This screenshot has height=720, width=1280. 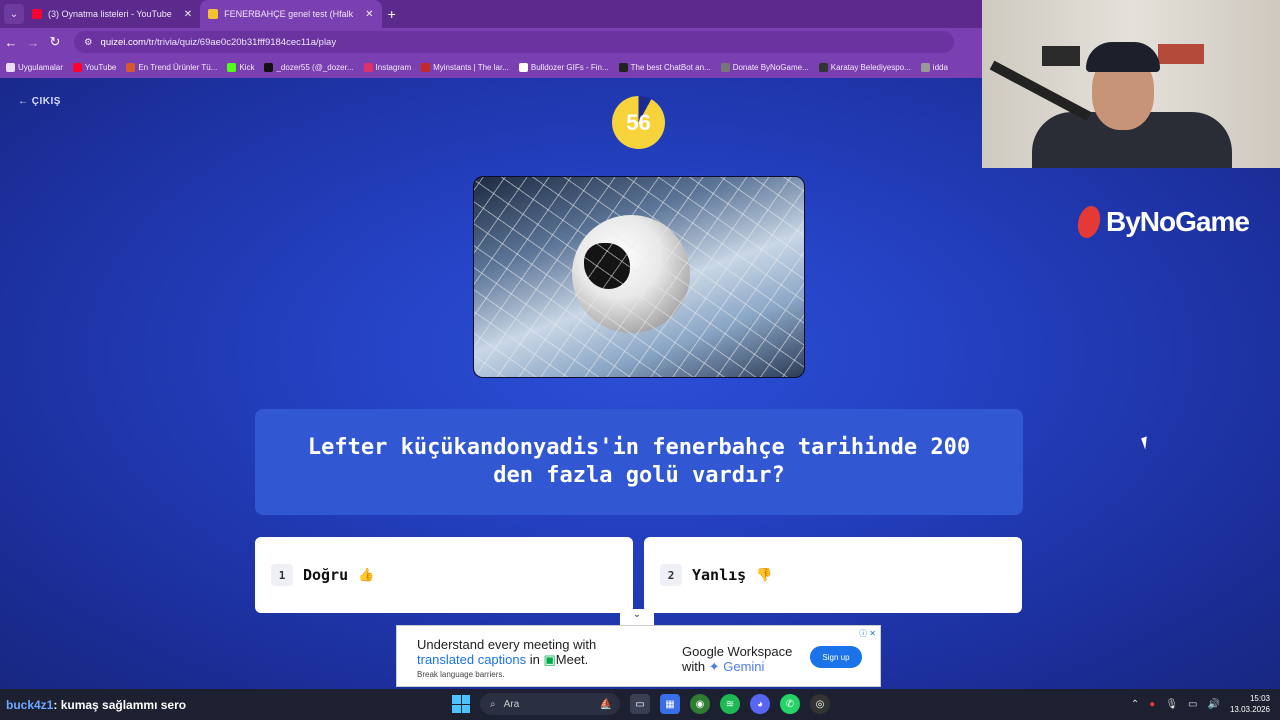 What do you see at coordinates (719, 575) in the screenshot?
I see `answer-label: Yanlış` at bounding box center [719, 575].